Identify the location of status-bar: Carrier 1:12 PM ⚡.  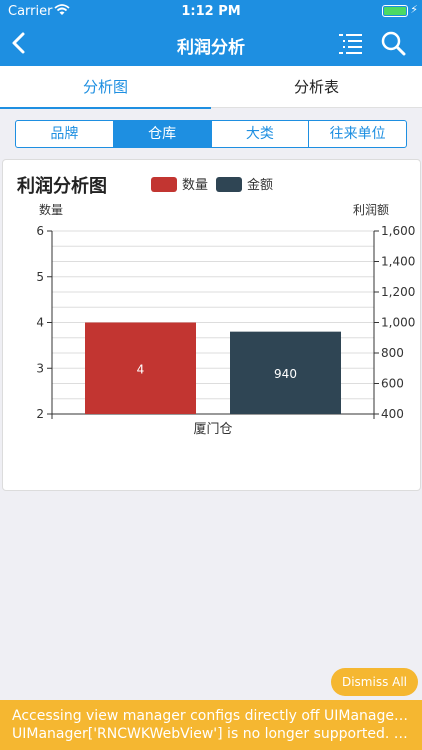
(211, 11).